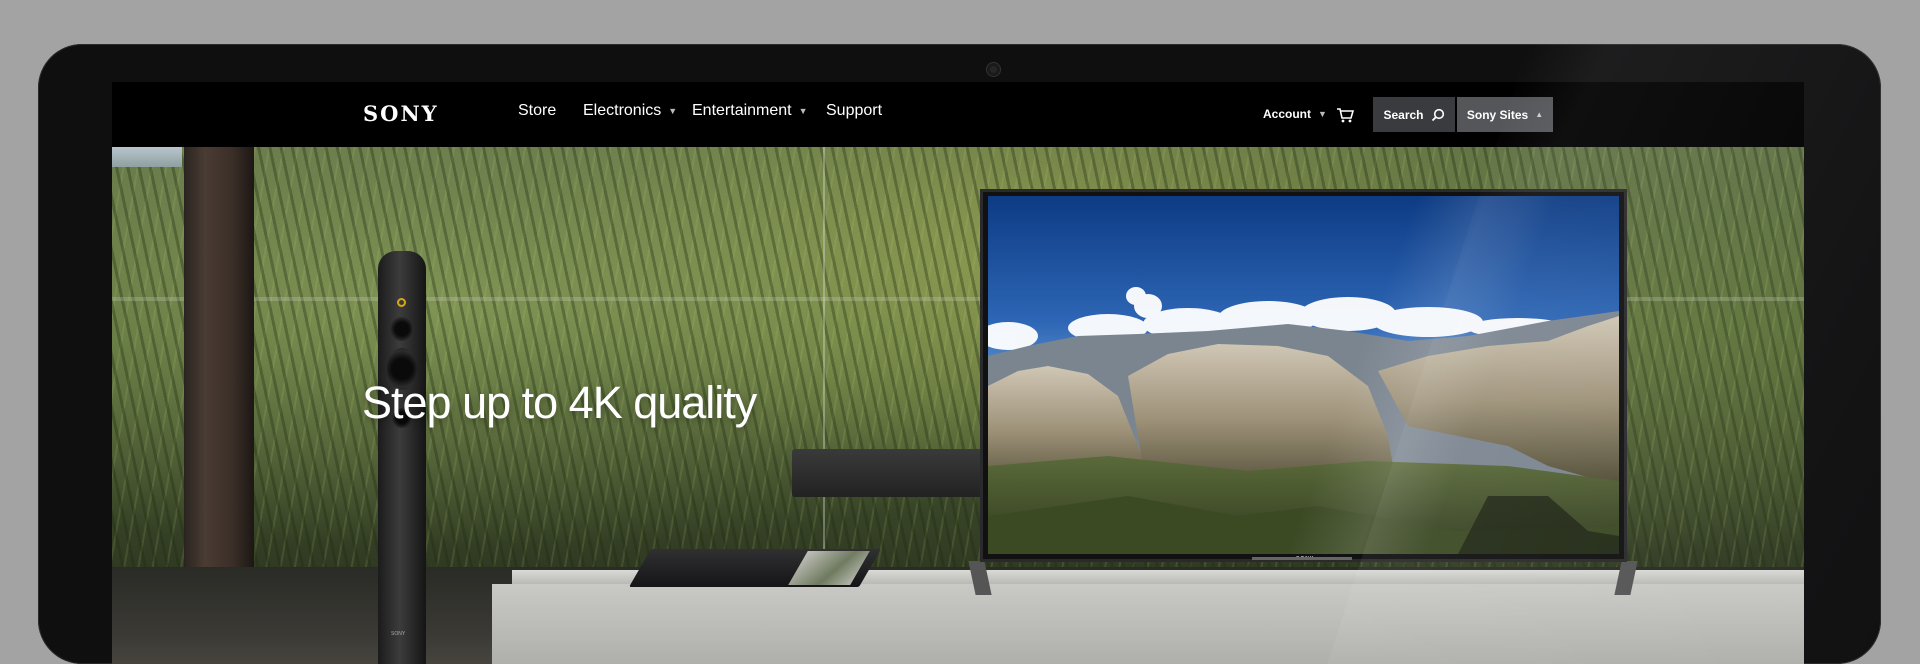 The height and width of the screenshot is (664, 1920). Describe the element at coordinates (622, 110) in the screenshot. I see `nav-item-label: Electronics` at that location.